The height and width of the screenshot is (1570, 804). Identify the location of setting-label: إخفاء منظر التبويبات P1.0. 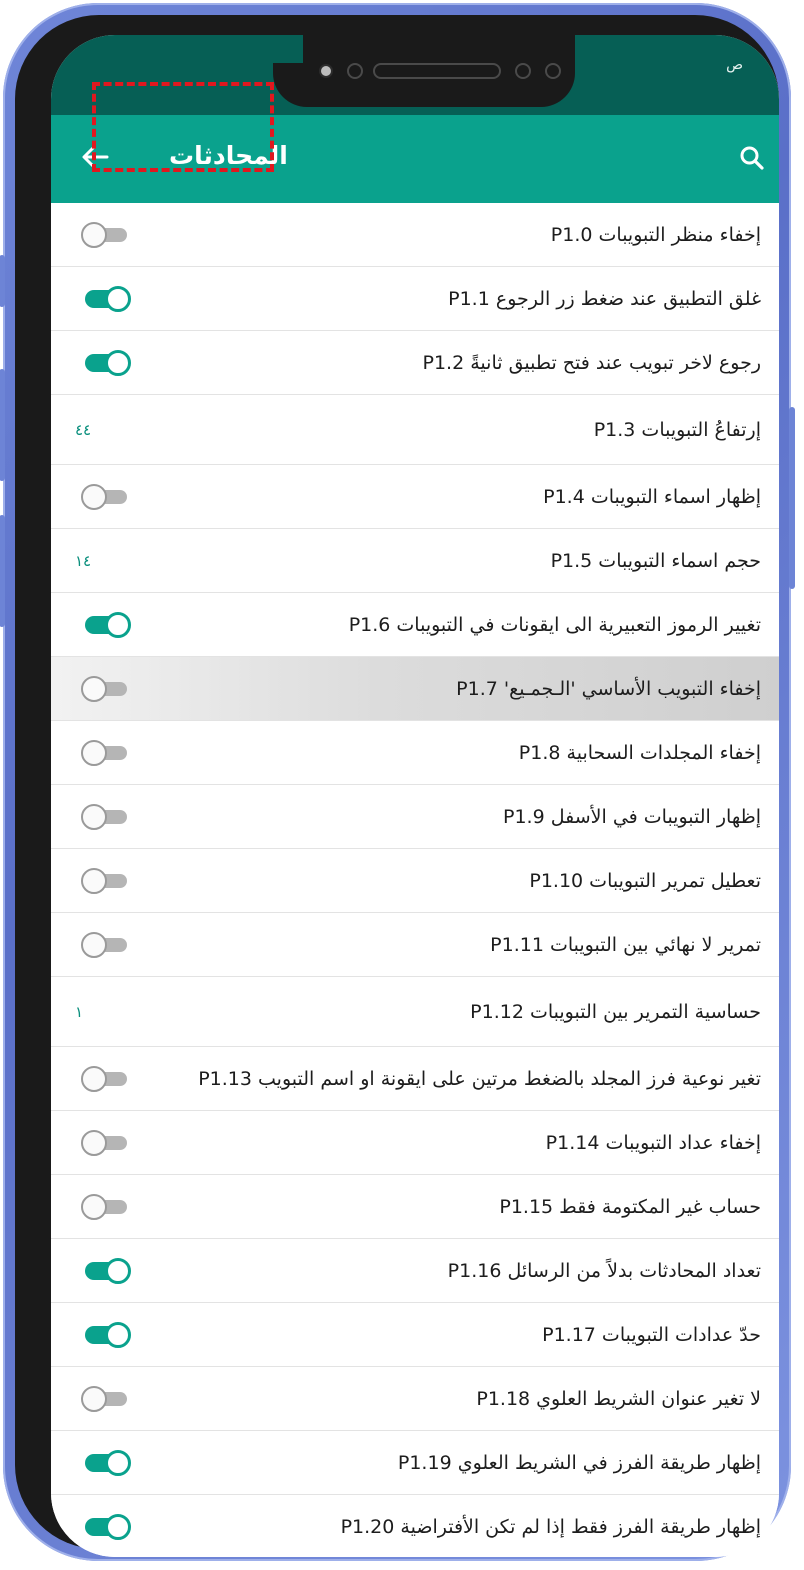
(655, 234).